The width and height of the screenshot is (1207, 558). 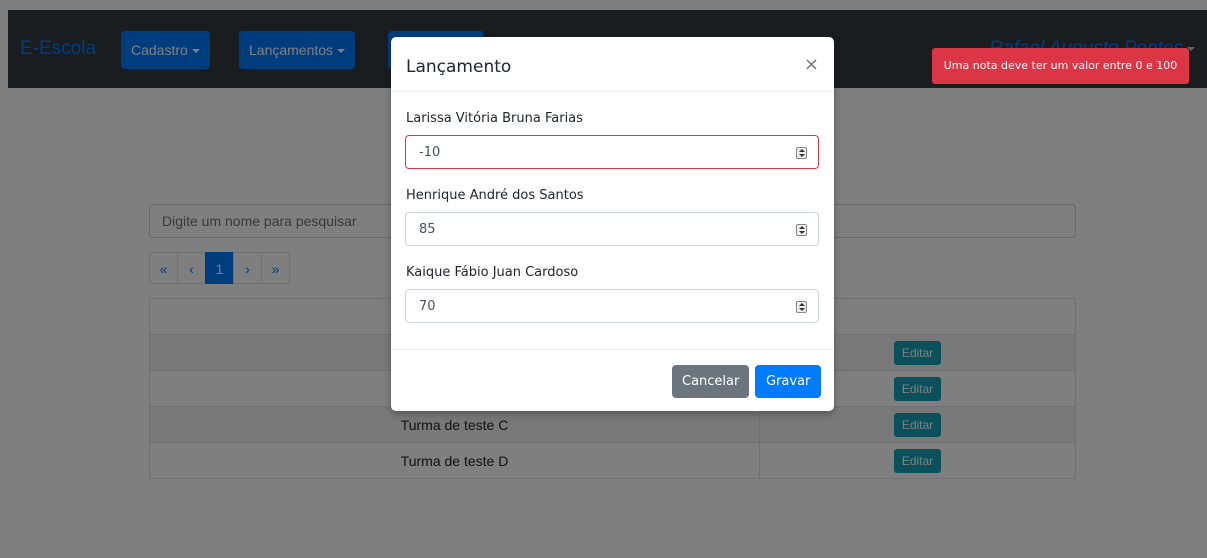 I want to click on student-name-label: Henrique André dos Santos, so click(x=495, y=195).